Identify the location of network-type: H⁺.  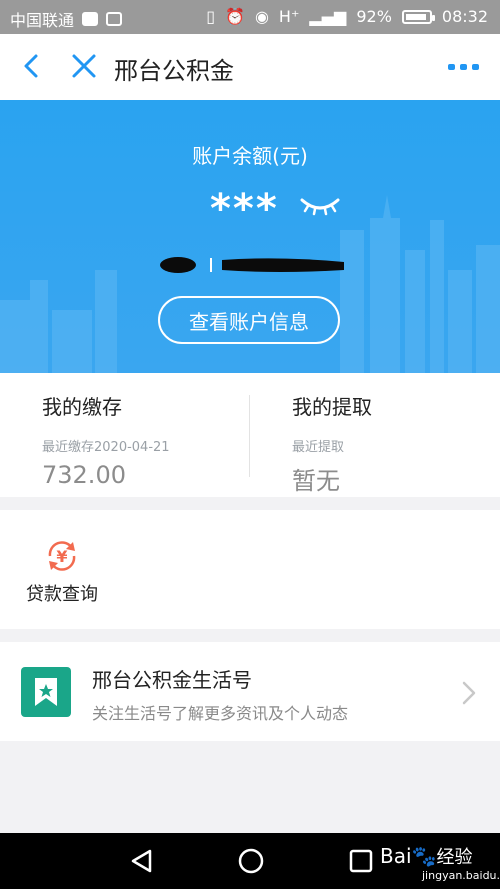
(289, 16).